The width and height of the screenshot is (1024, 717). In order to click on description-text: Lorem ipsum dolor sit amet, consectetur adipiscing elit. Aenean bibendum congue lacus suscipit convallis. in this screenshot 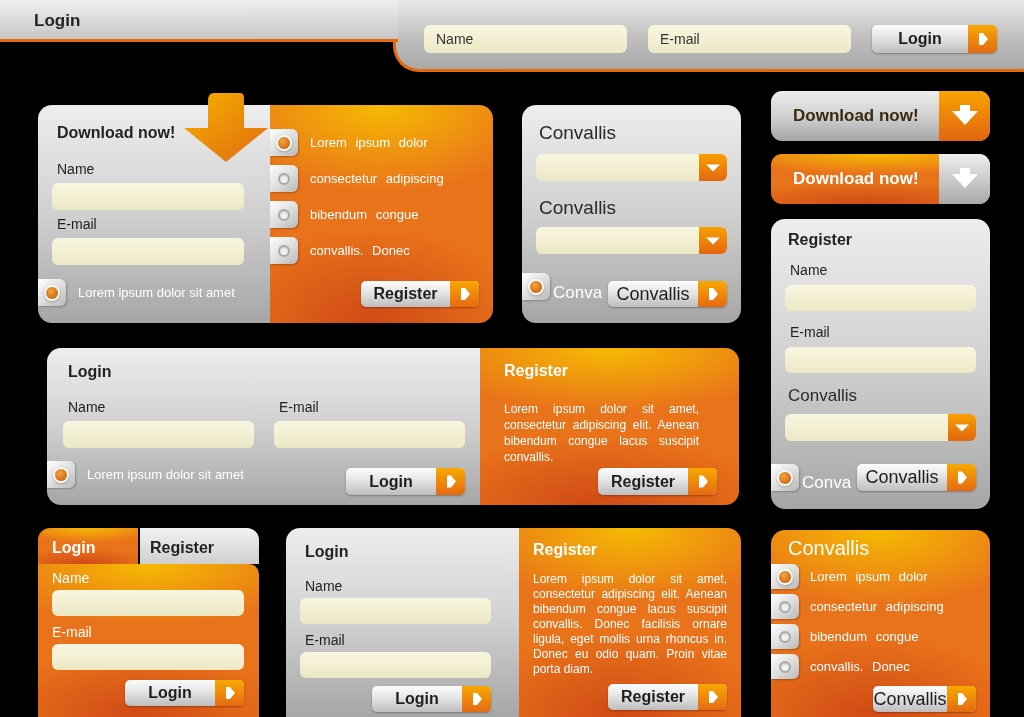, I will do `click(601, 433)`.